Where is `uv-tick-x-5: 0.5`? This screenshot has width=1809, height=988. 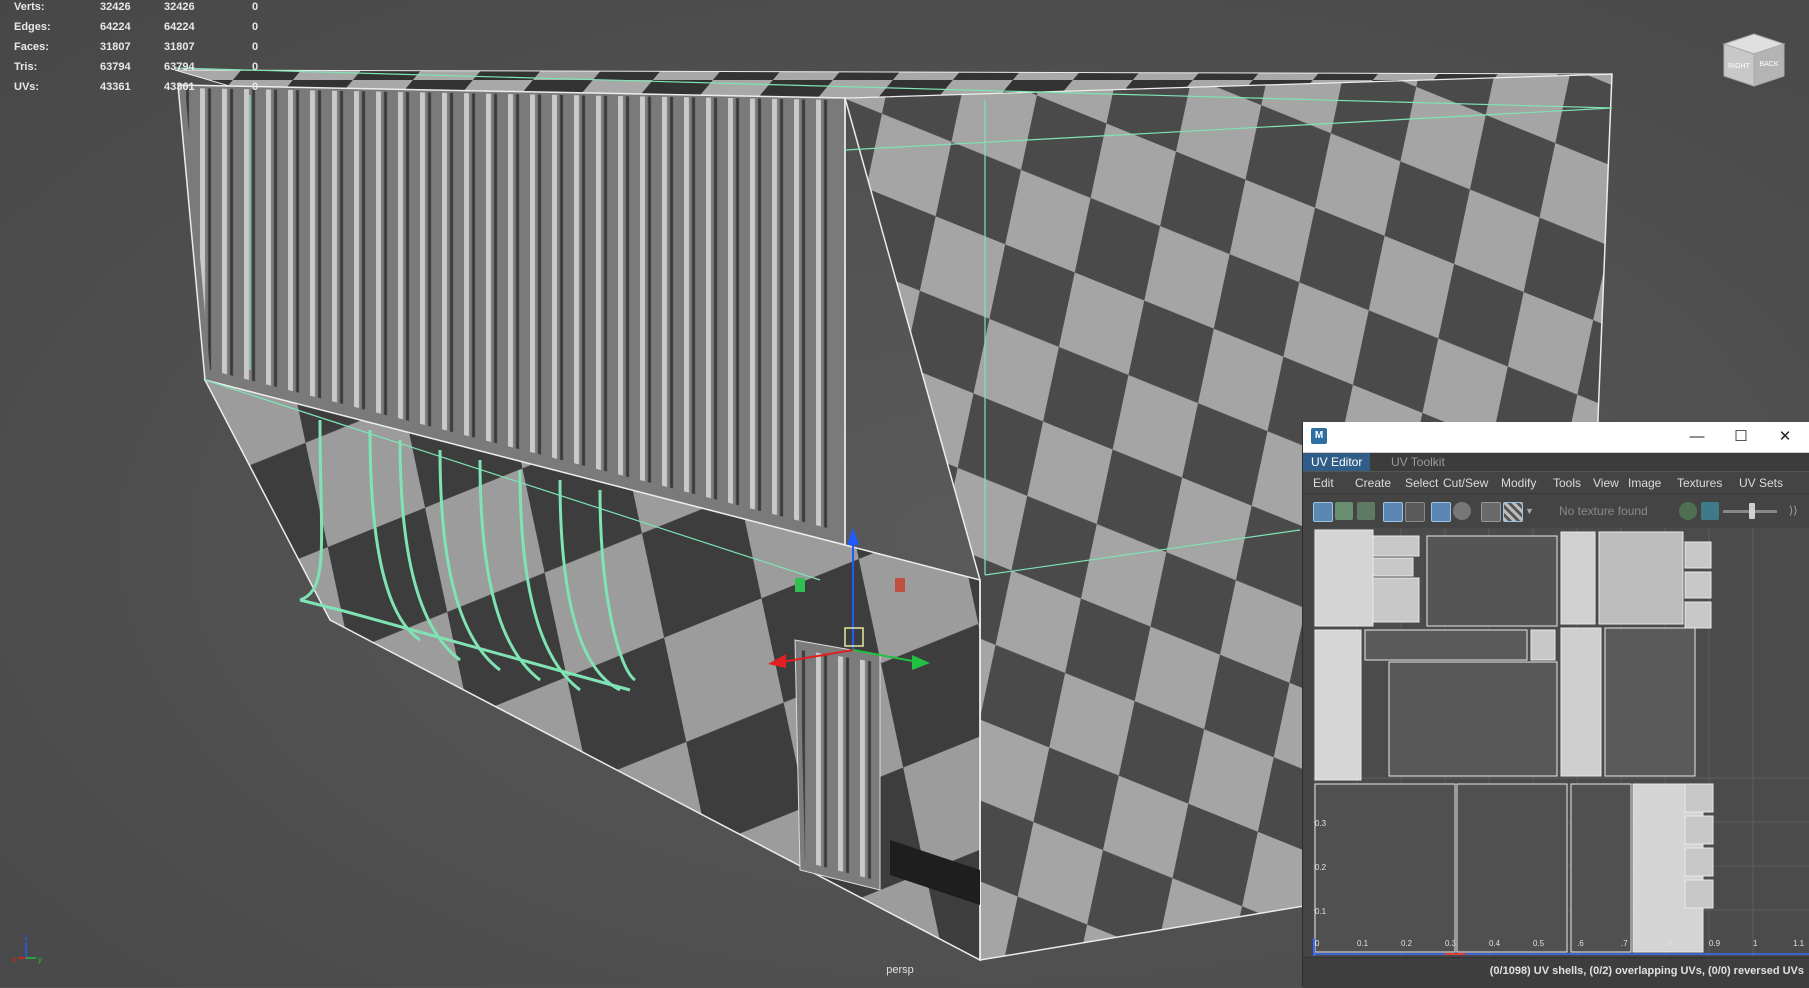 uv-tick-x-5: 0.5 is located at coordinates (1539, 943).